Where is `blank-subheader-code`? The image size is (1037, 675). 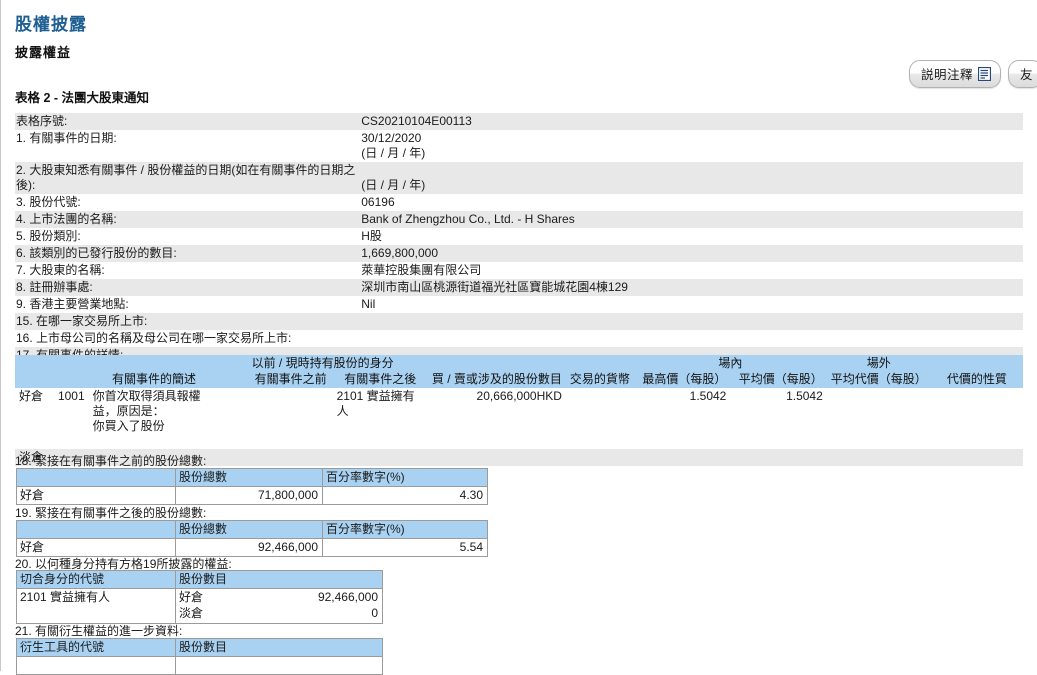
blank-subheader-code is located at coordinates (70, 379).